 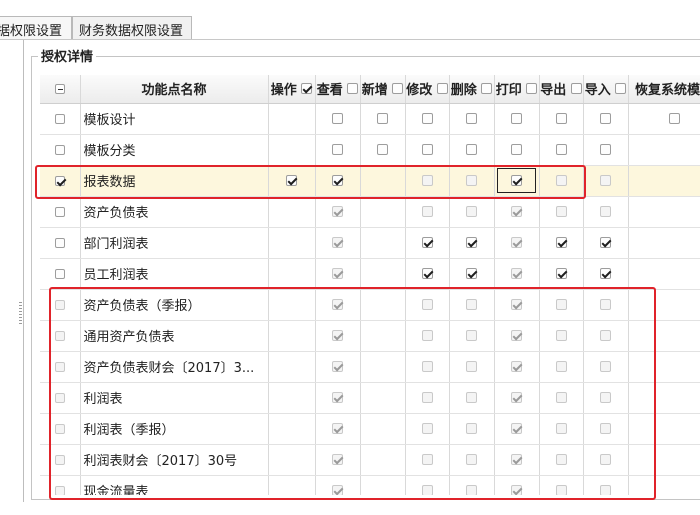 What do you see at coordinates (370, 243) in the screenshot?
I see `table-row: 部门利润表` at bounding box center [370, 243].